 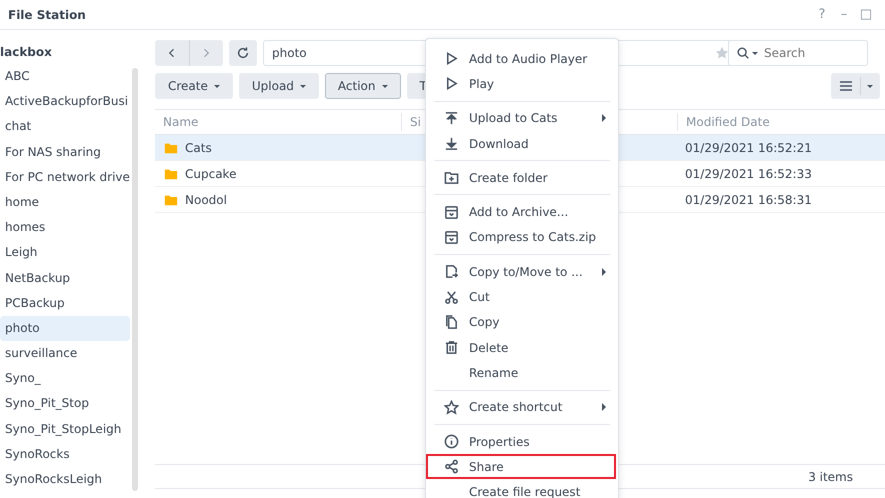 What do you see at coordinates (47, 15) in the screenshot?
I see `window-title: File Station` at bounding box center [47, 15].